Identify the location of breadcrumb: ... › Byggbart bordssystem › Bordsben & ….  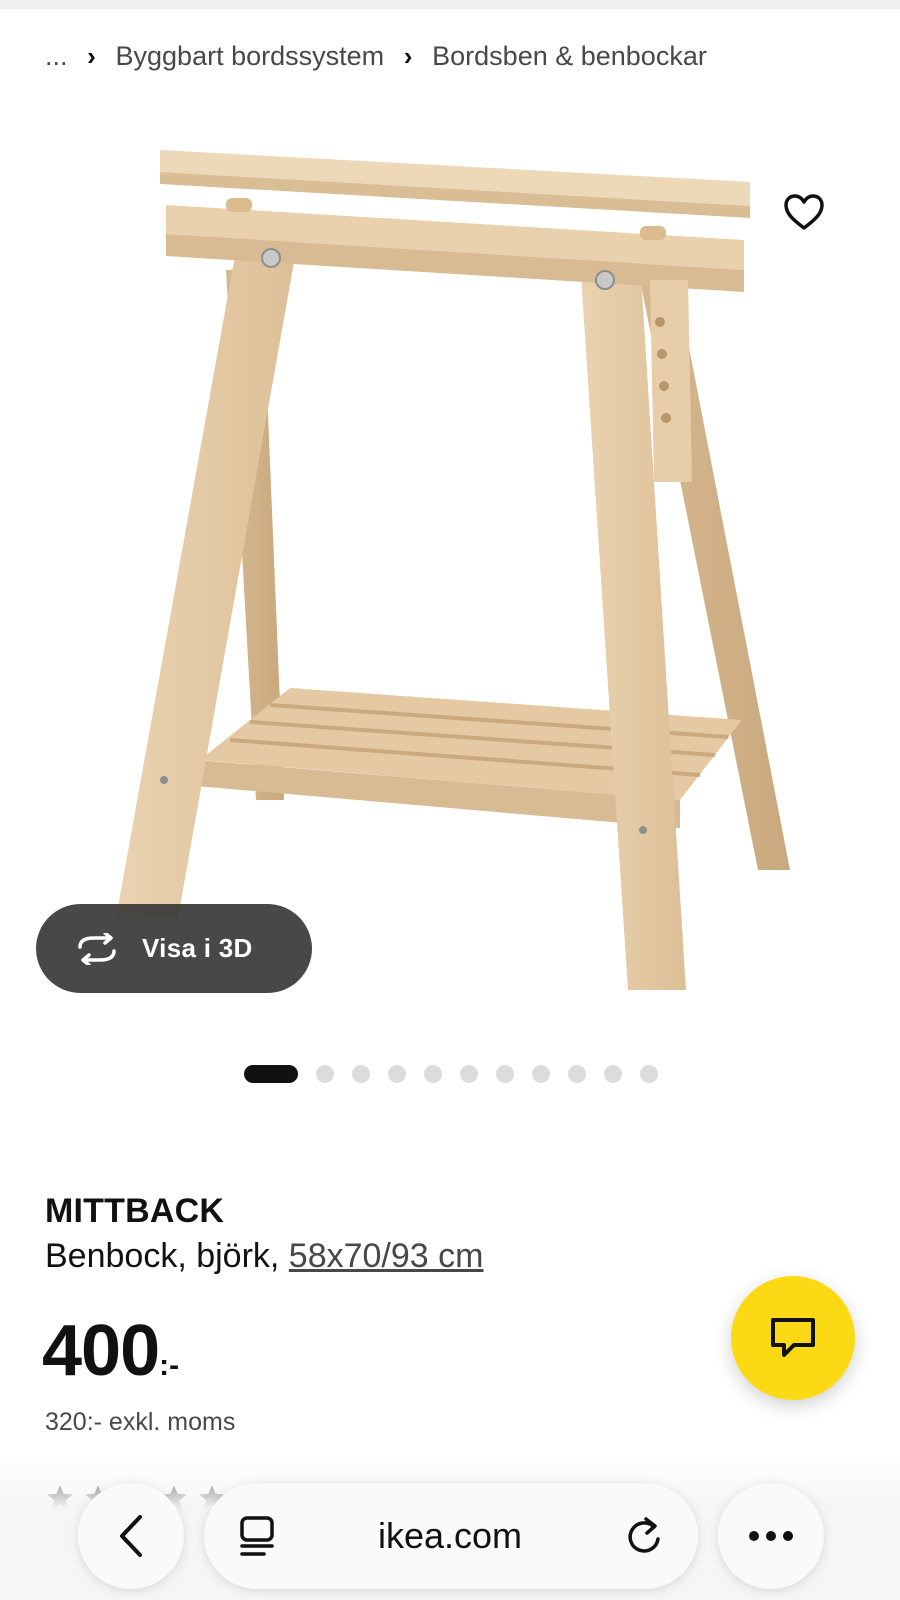
(376, 56).